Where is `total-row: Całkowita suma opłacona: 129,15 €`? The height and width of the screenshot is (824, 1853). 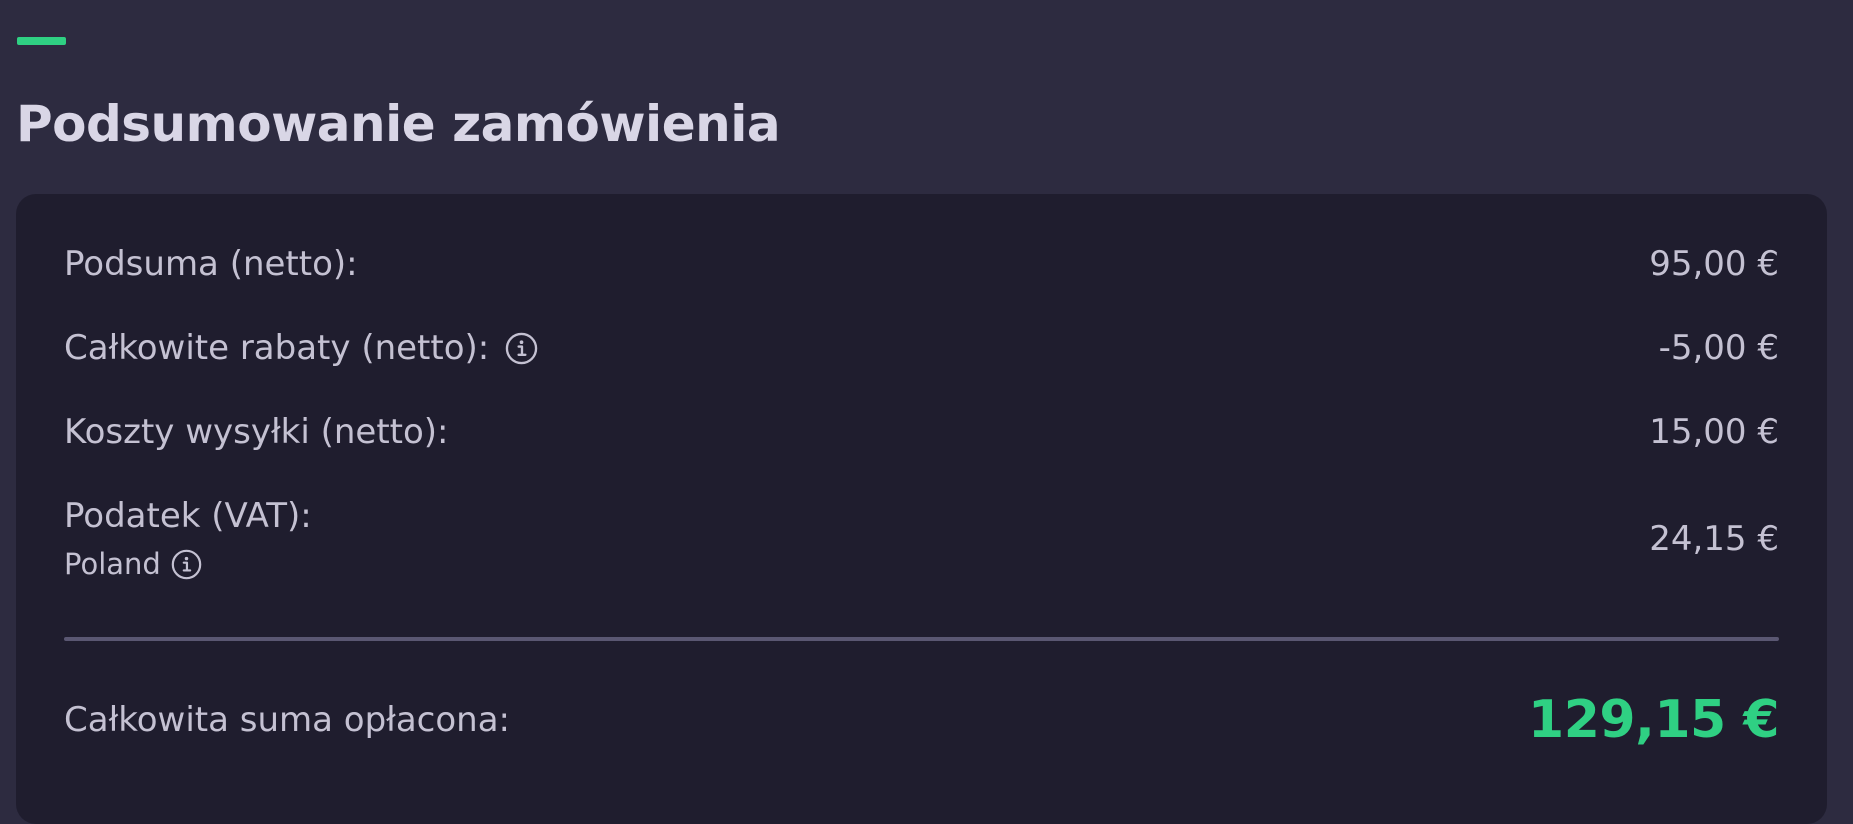 total-row: Całkowita suma opłacona: 129,15 € is located at coordinates (921, 720).